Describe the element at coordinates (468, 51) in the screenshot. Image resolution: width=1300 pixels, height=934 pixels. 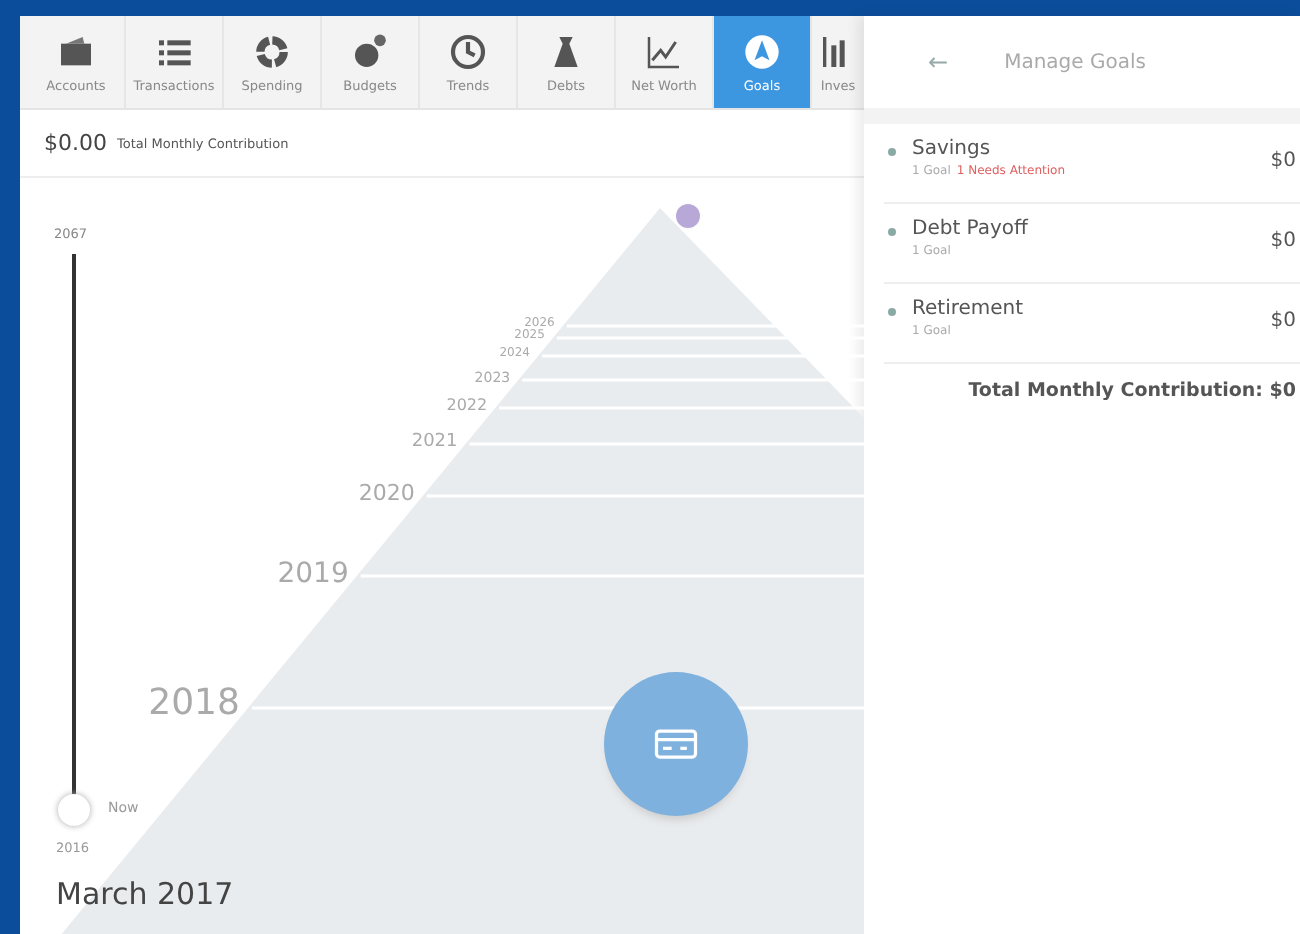
I see `clock-icon` at that location.